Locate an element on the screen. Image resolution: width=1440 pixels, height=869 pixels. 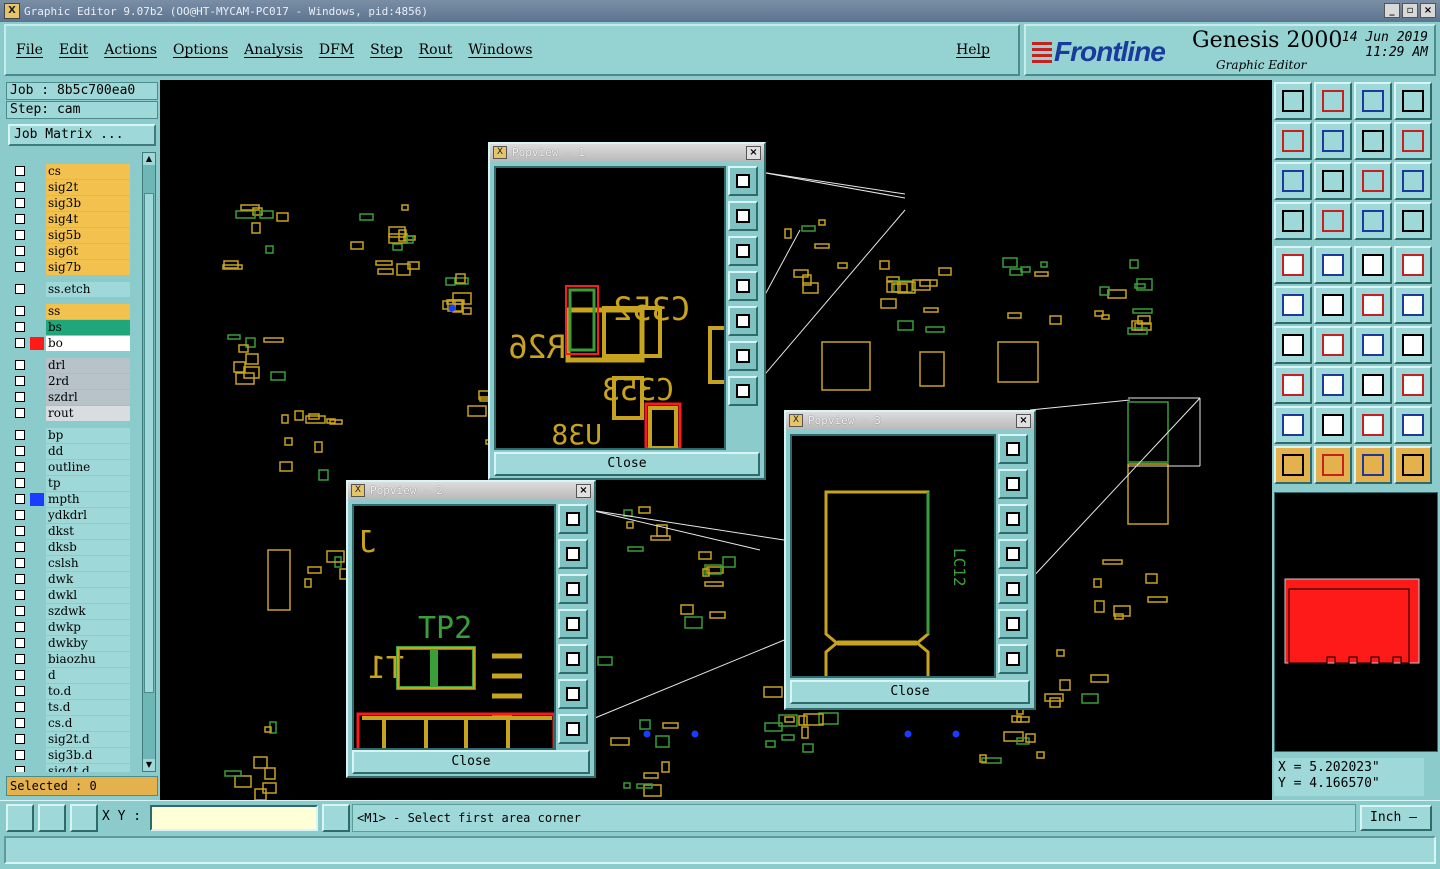
layer-name: sig4t.d is located at coordinates (88, 768).